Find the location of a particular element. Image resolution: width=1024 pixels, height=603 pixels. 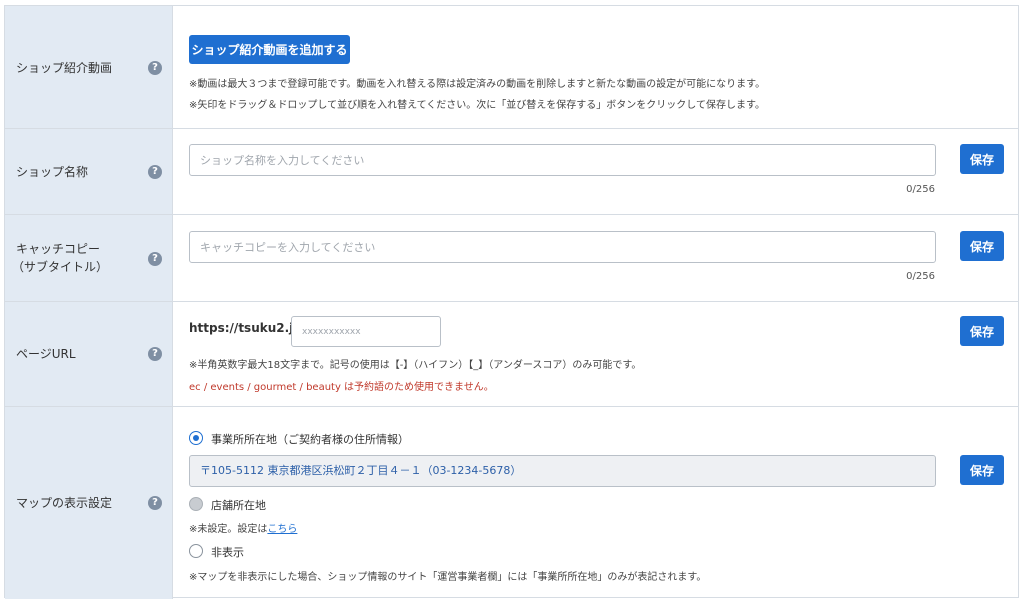

catchcopy-label-line2: （サブタイトル） is located at coordinates (60, 267).